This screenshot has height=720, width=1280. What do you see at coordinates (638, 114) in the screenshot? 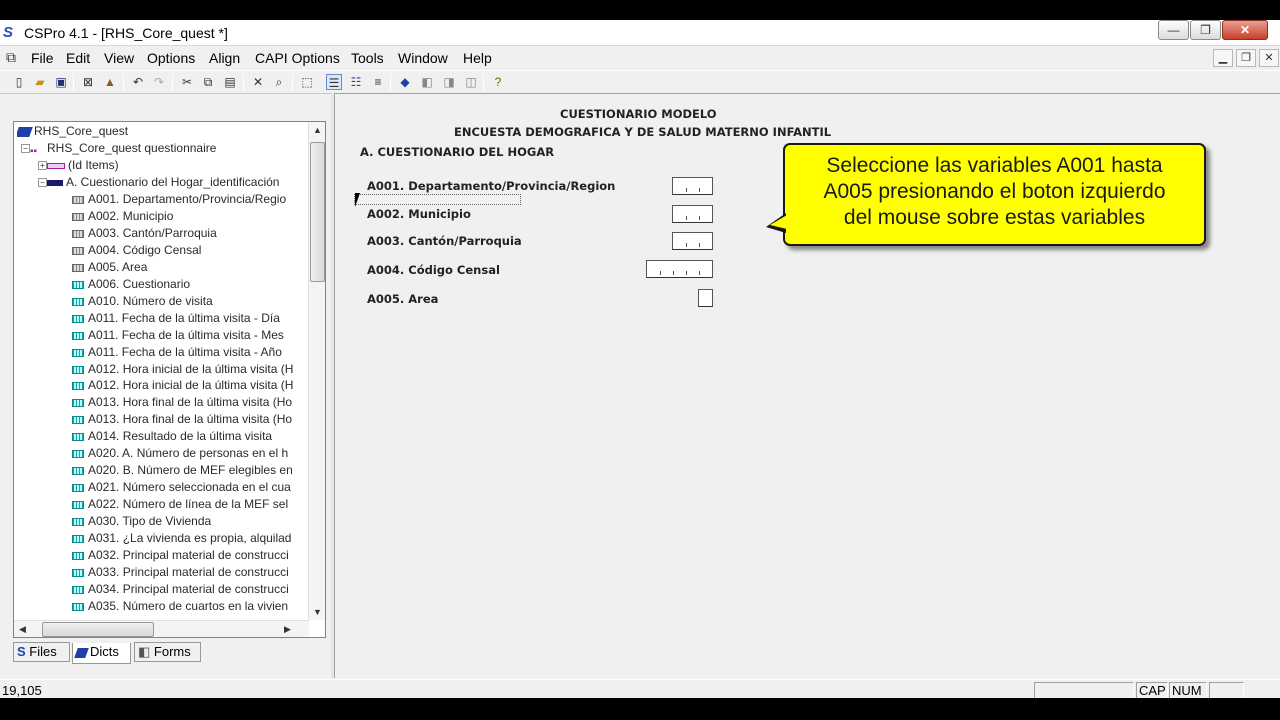
I see `form-title: CUESTIONARIO MODELO` at bounding box center [638, 114].